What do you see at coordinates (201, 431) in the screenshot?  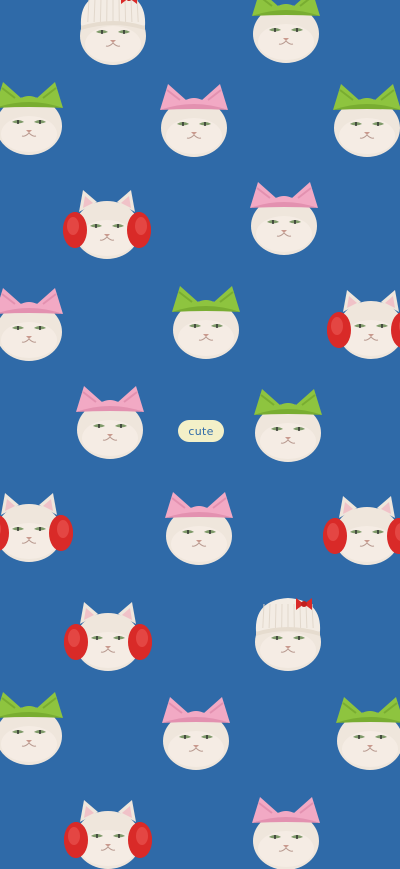 I see `cute-badge: cute` at bounding box center [201, 431].